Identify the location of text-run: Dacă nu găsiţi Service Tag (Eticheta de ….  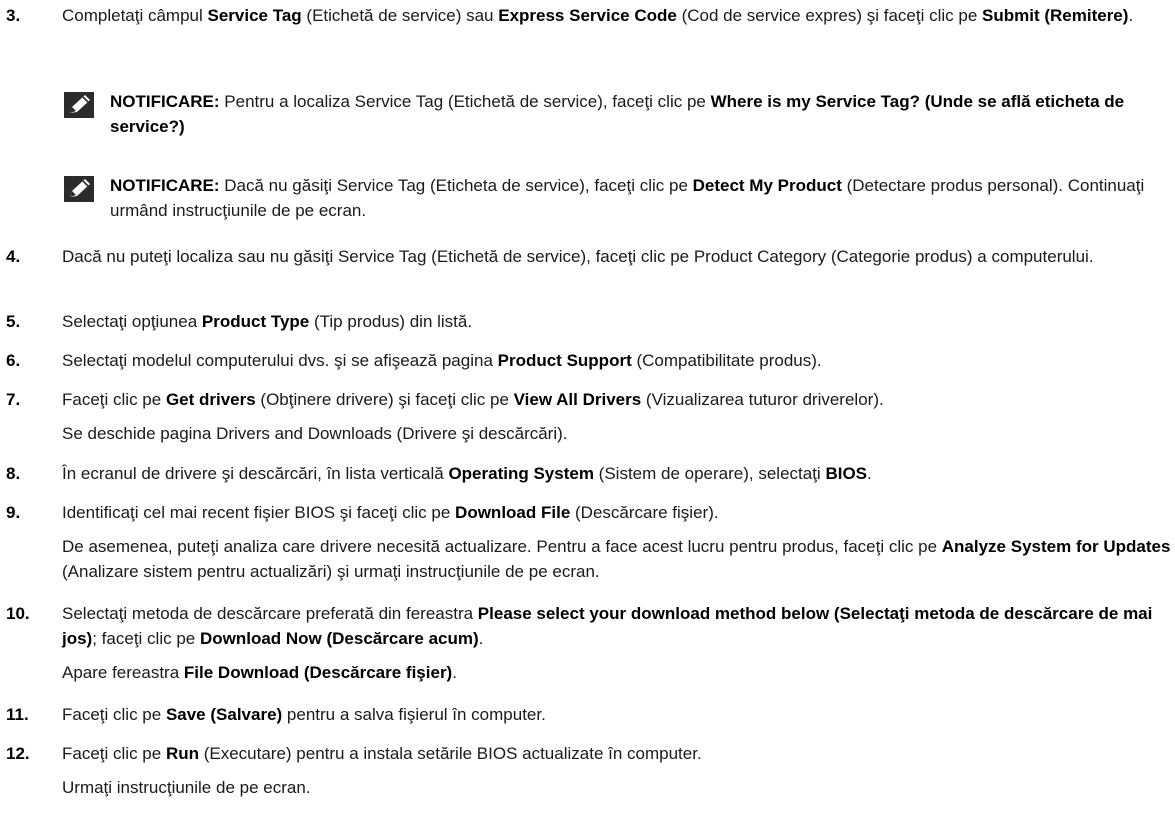
(456, 185).